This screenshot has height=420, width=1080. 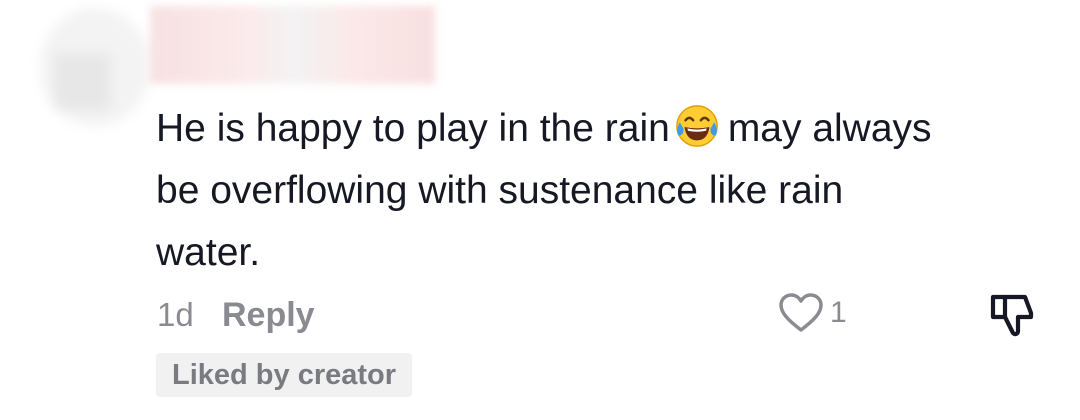 What do you see at coordinates (838, 312) in the screenshot?
I see `like-count: 1` at bounding box center [838, 312].